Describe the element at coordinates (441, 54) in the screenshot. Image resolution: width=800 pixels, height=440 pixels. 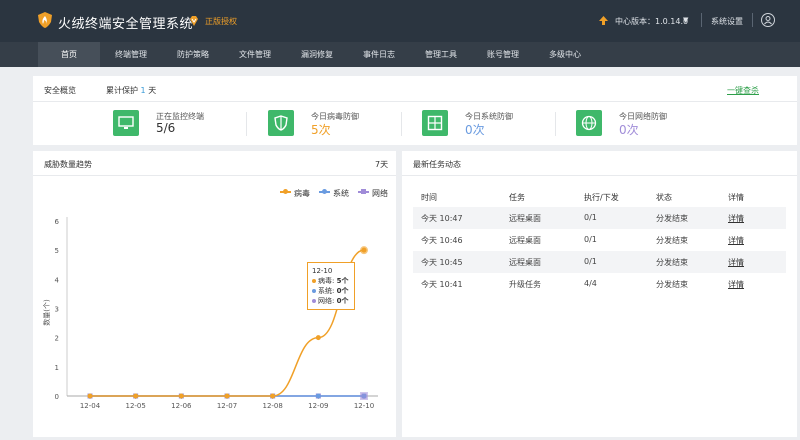
I see `nav-item-tools: 管理工具` at that location.